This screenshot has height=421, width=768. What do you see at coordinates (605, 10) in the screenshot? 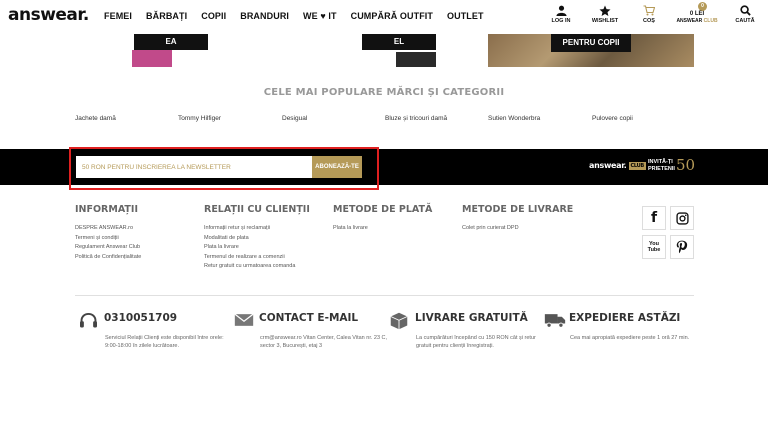
I see `star-icon` at bounding box center [605, 10].